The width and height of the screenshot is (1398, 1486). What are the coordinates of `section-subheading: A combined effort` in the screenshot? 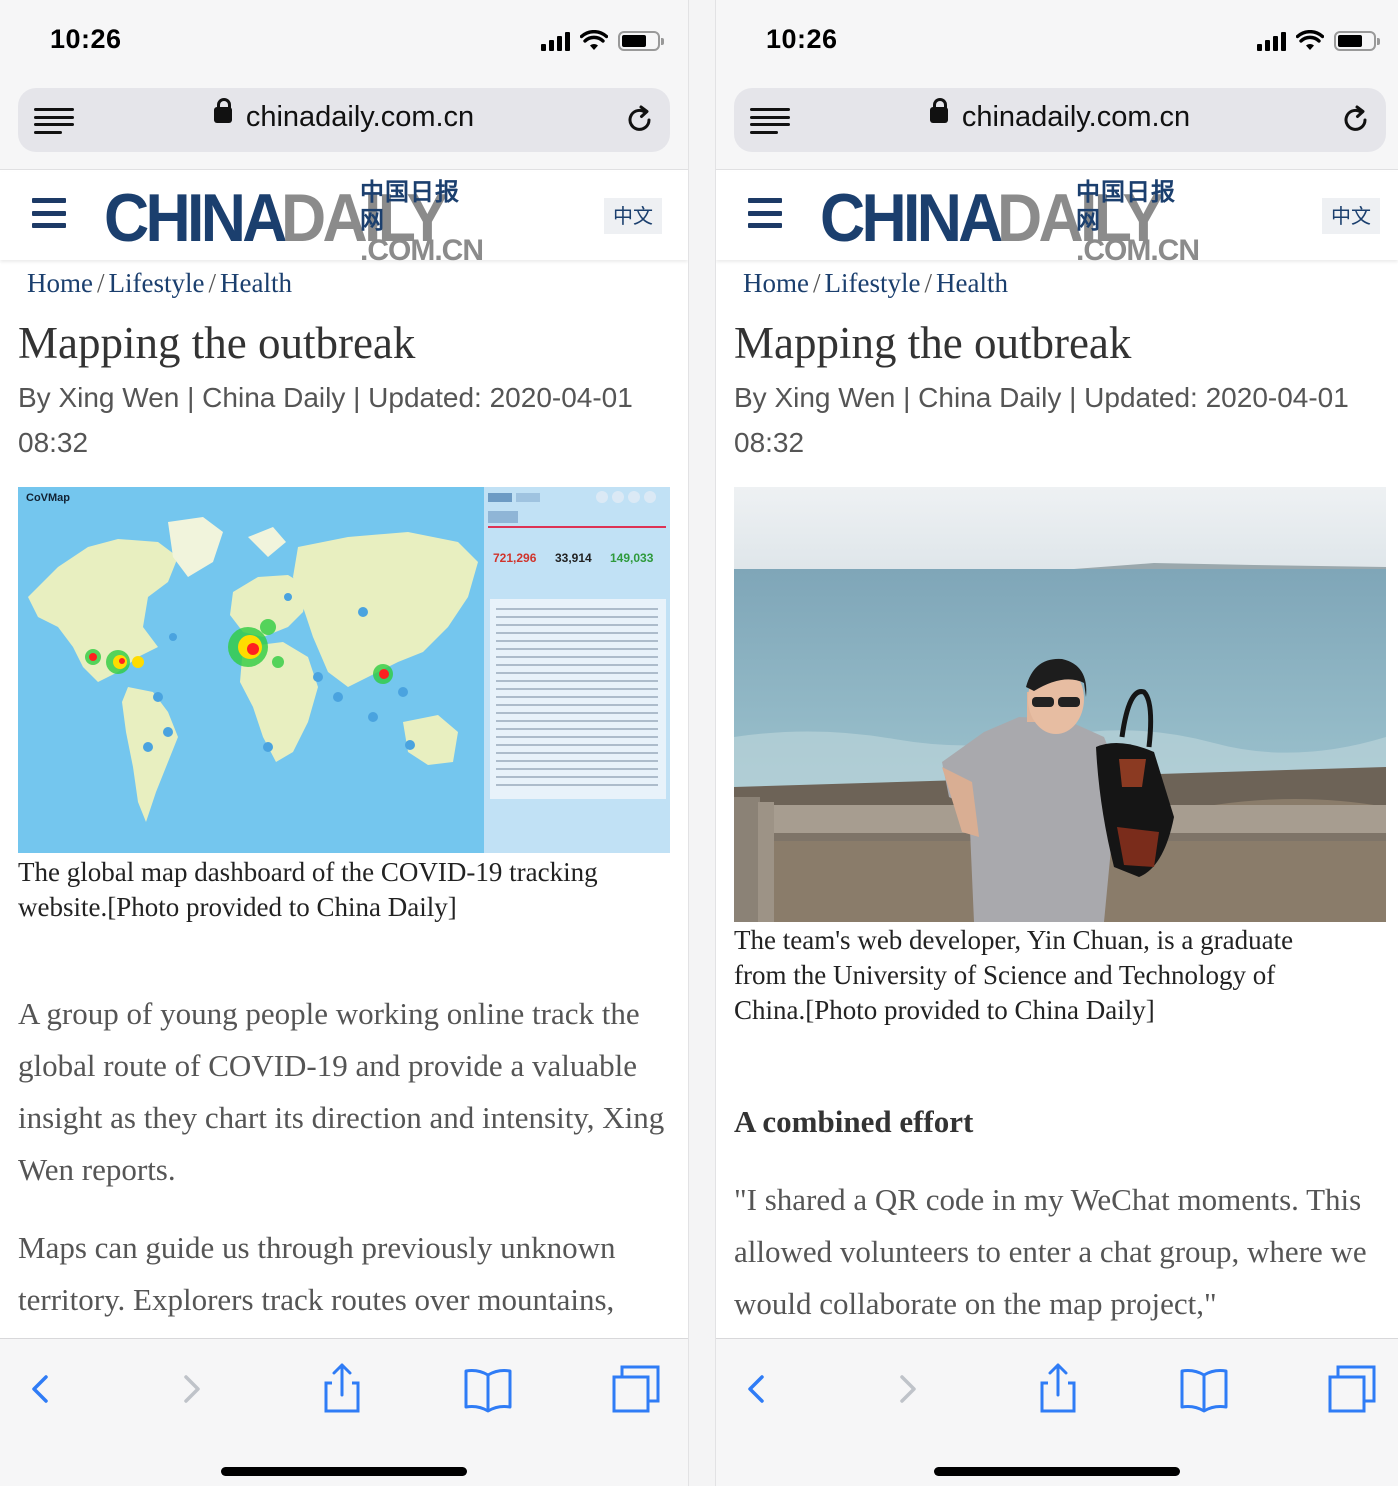 It's located at (854, 1121).